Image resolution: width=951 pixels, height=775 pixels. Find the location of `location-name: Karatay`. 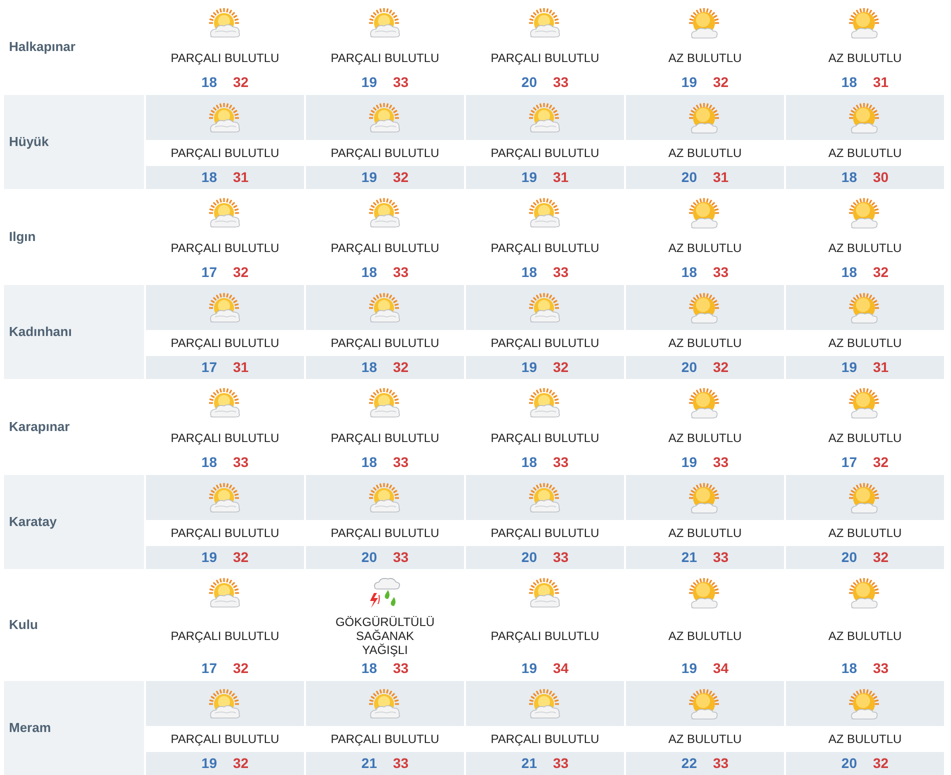

location-name: Karatay is located at coordinates (33, 522).